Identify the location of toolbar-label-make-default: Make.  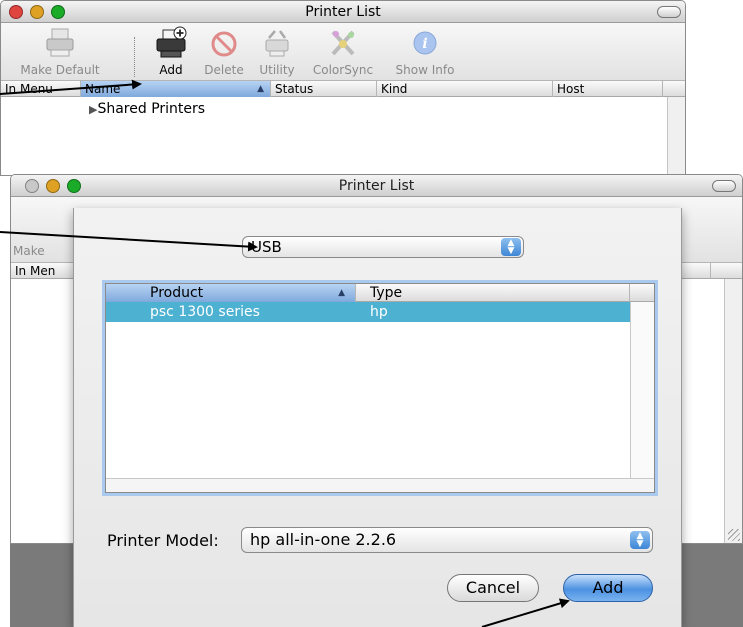
(29, 251).